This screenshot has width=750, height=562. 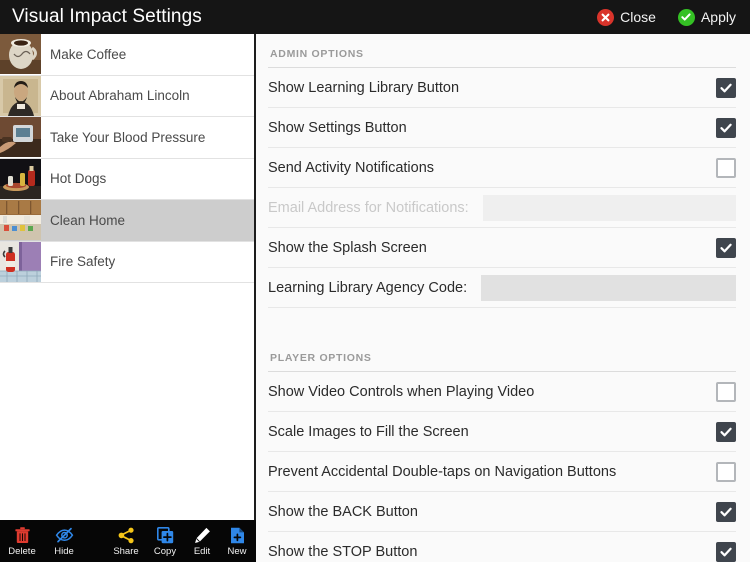 What do you see at coordinates (88, 220) in the screenshot?
I see `sidebar-item-label: Clean Home` at bounding box center [88, 220].